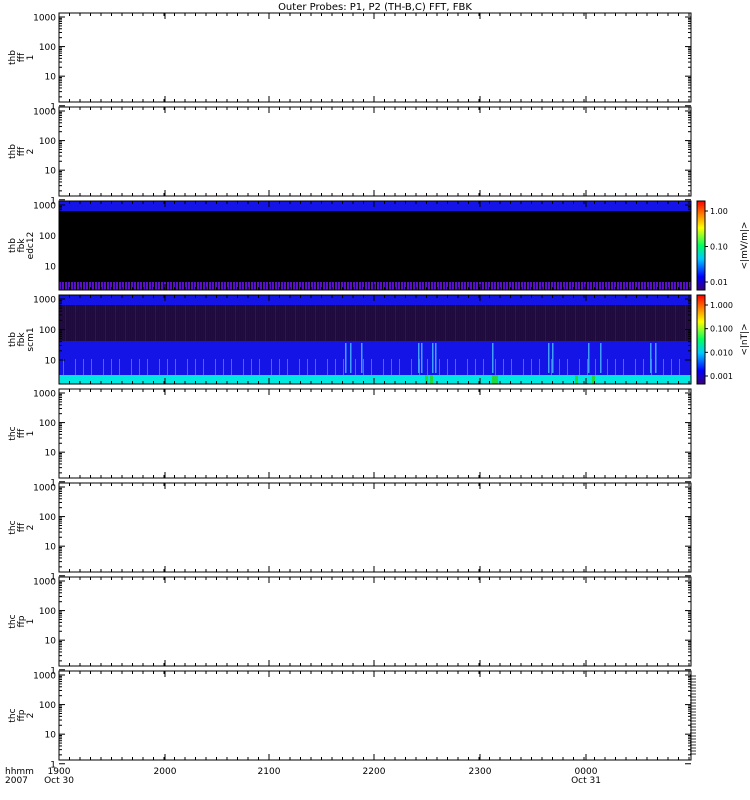 The image size is (750, 800). I want to click on colorbar-label: <|nT|>, so click(745, 339).